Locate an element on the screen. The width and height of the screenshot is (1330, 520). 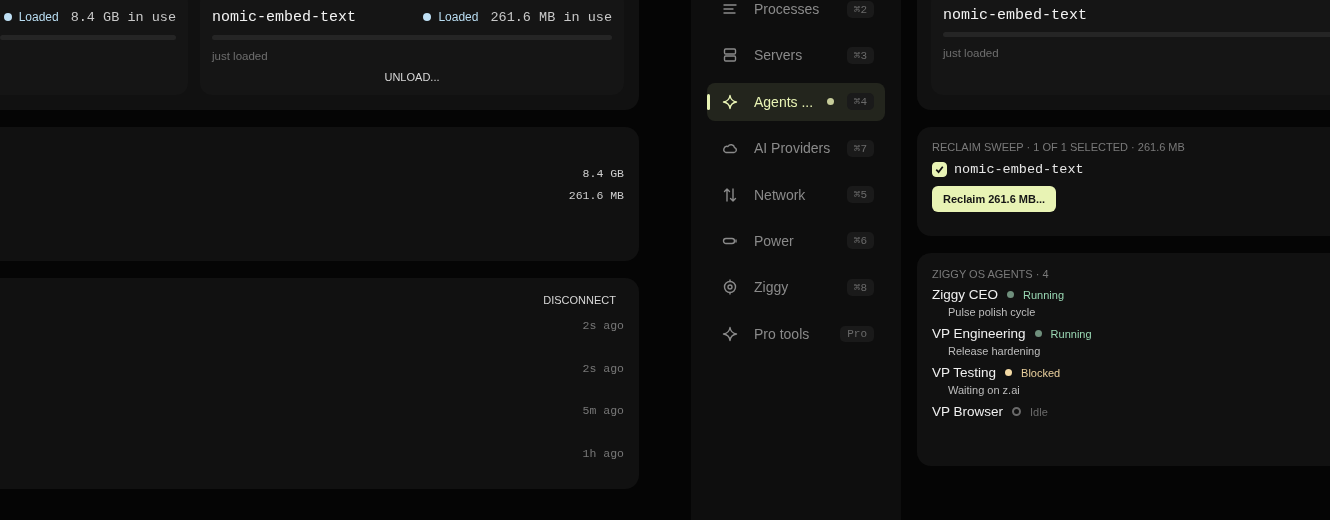
agent-name: Ziggy CEO is located at coordinates (965, 294).